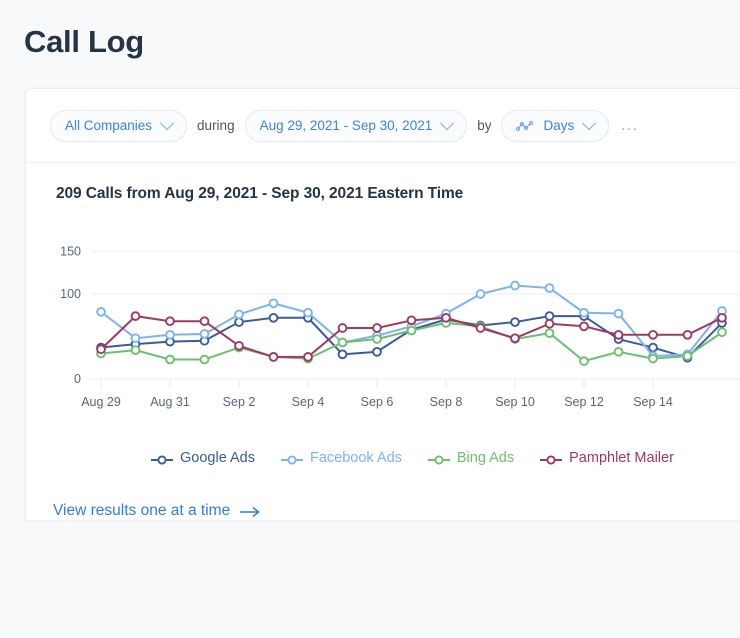 The height and width of the screenshot is (638, 740). Describe the element at coordinates (101, 402) in the screenshot. I see `x-axis-tick-label: Aug 29` at that location.